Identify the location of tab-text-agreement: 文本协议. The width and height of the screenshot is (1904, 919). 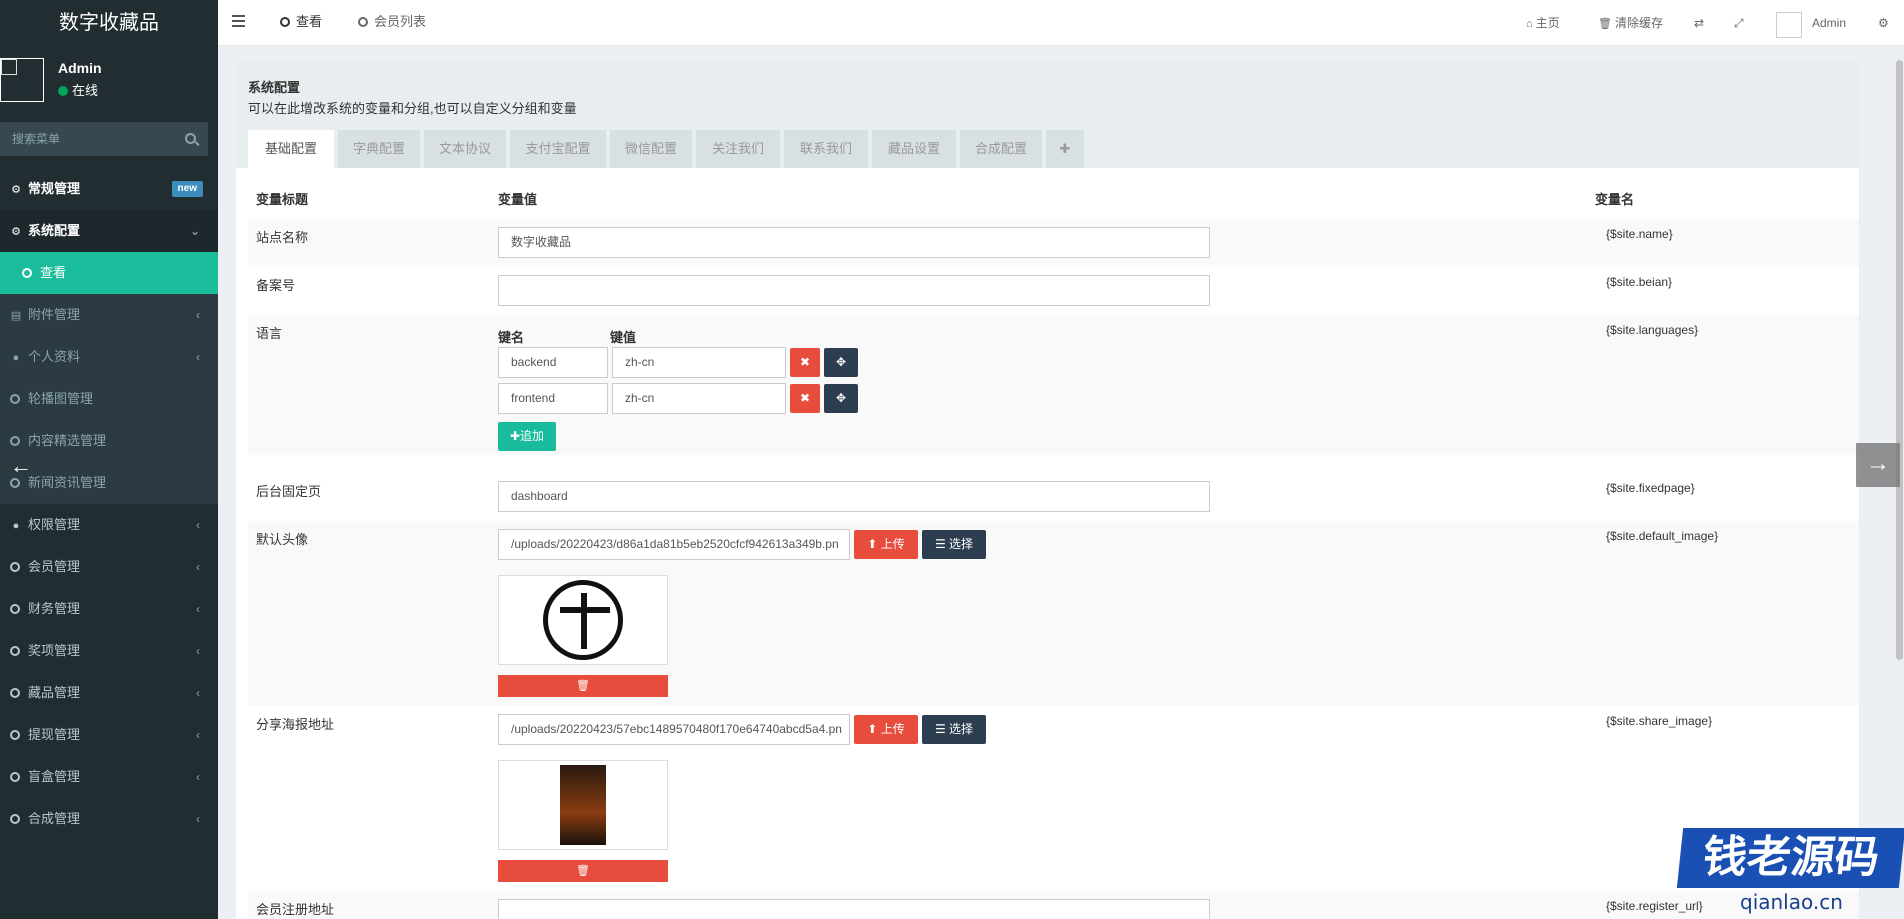
(465, 149).